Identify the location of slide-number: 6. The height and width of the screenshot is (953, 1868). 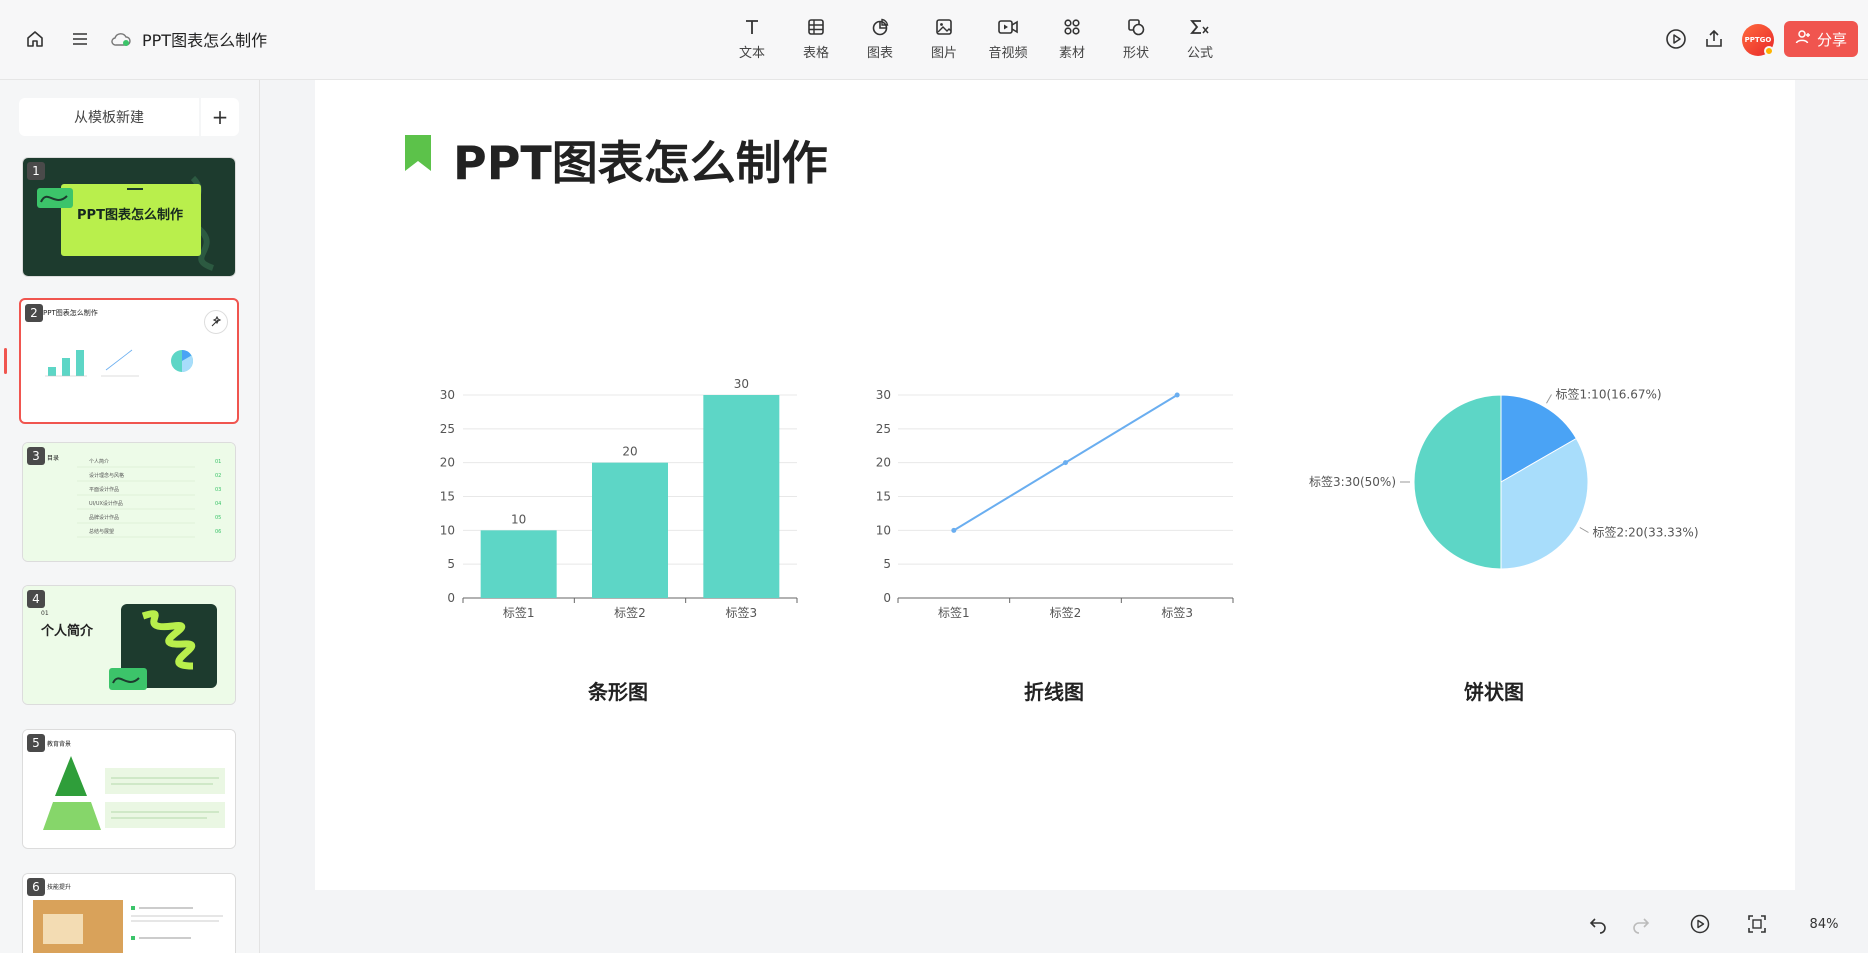
(36, 887).